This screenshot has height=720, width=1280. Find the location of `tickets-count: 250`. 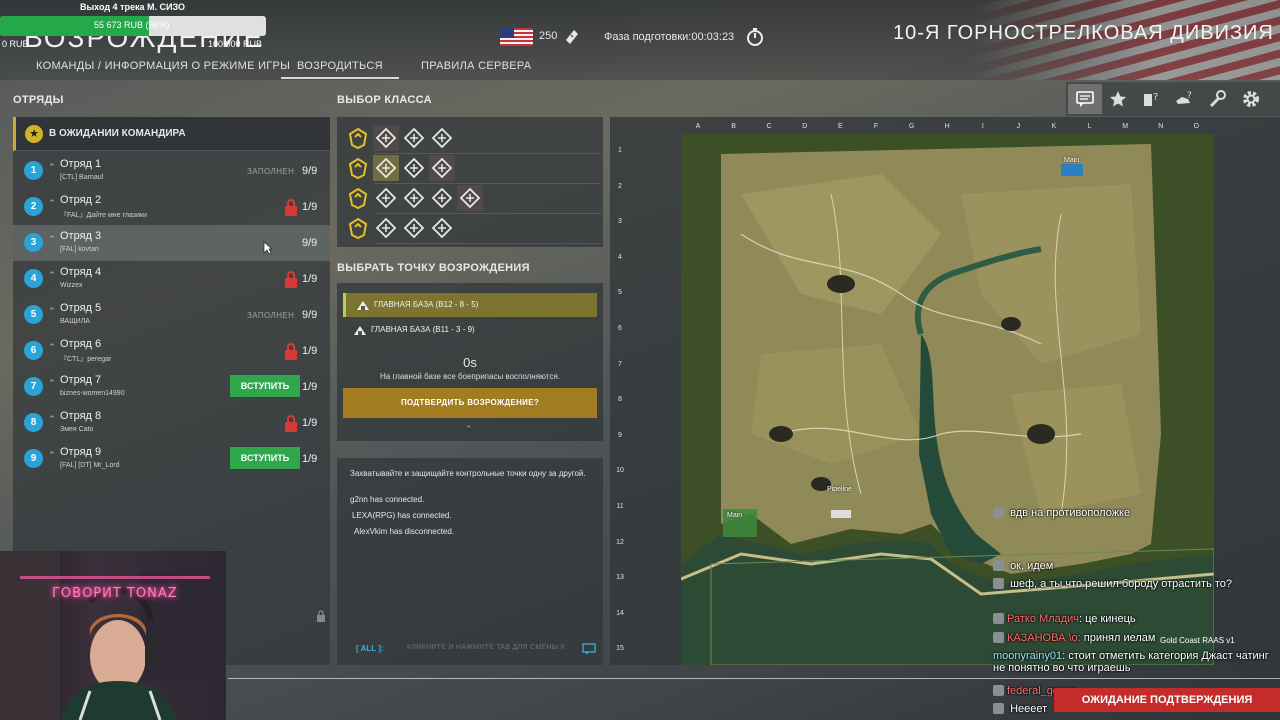

tickets-count: 250 is located at coordinates (548, 36).